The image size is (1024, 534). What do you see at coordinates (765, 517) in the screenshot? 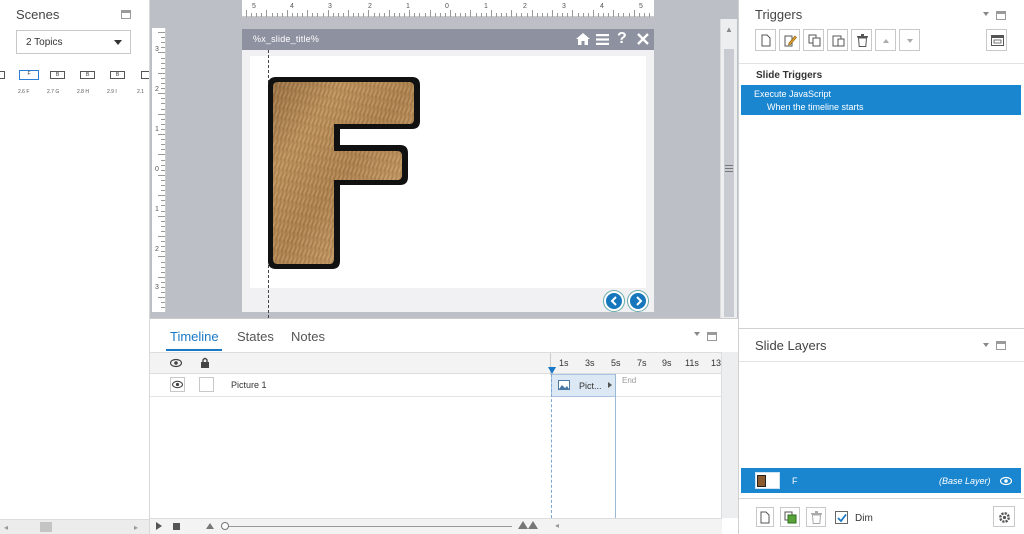
I see `new-layer-button` at bounding box center [765, 517].